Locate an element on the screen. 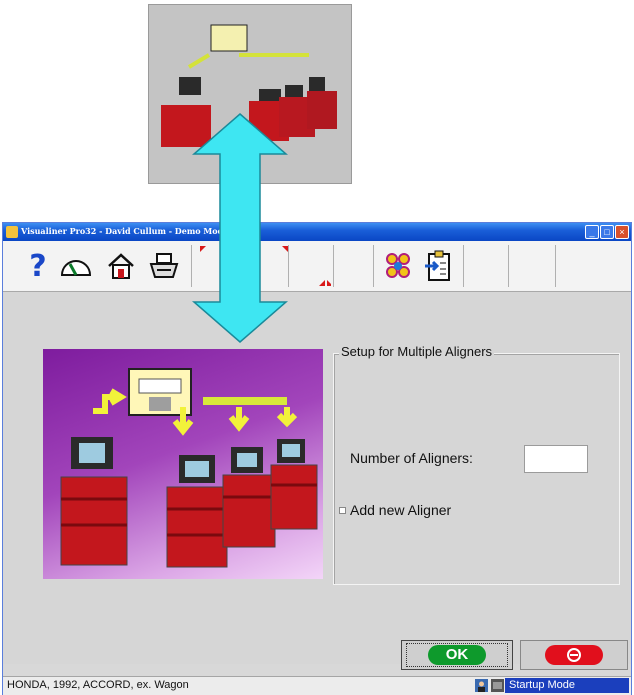  multi-aligner-icon is located at coordinates (398, 265).